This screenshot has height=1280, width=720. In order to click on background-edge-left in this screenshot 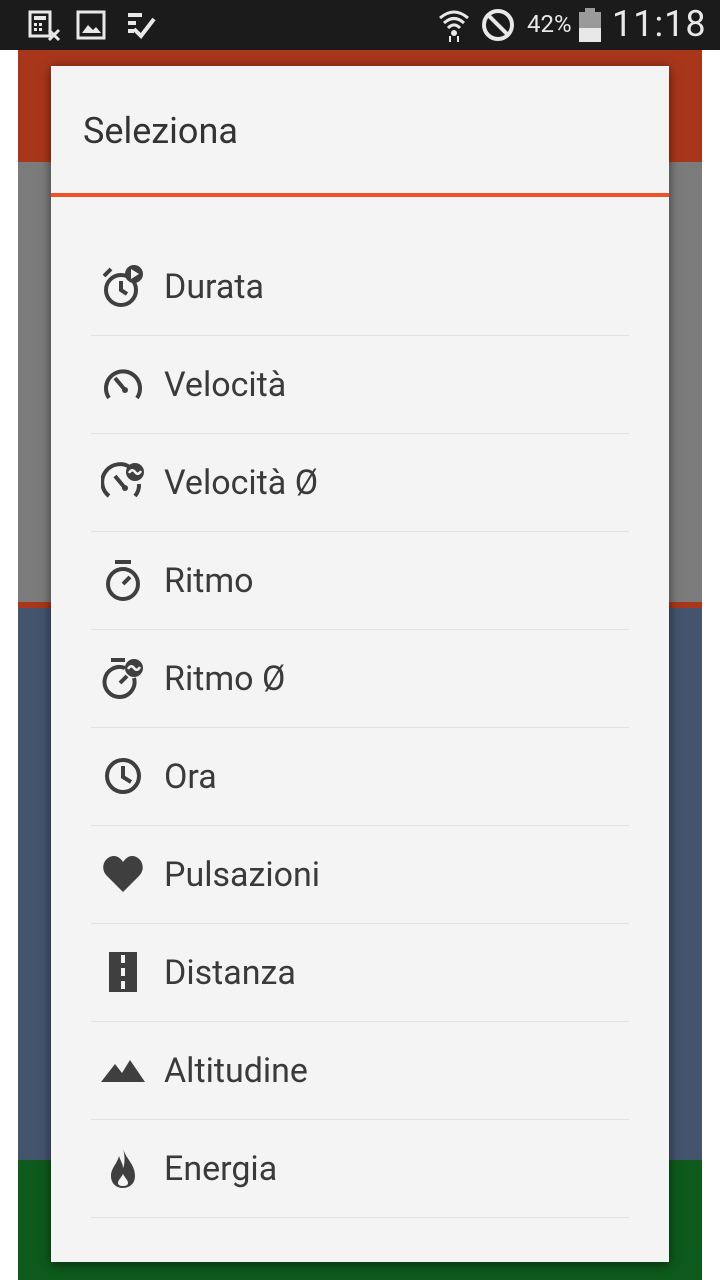, I will do `click(9, 665)`.